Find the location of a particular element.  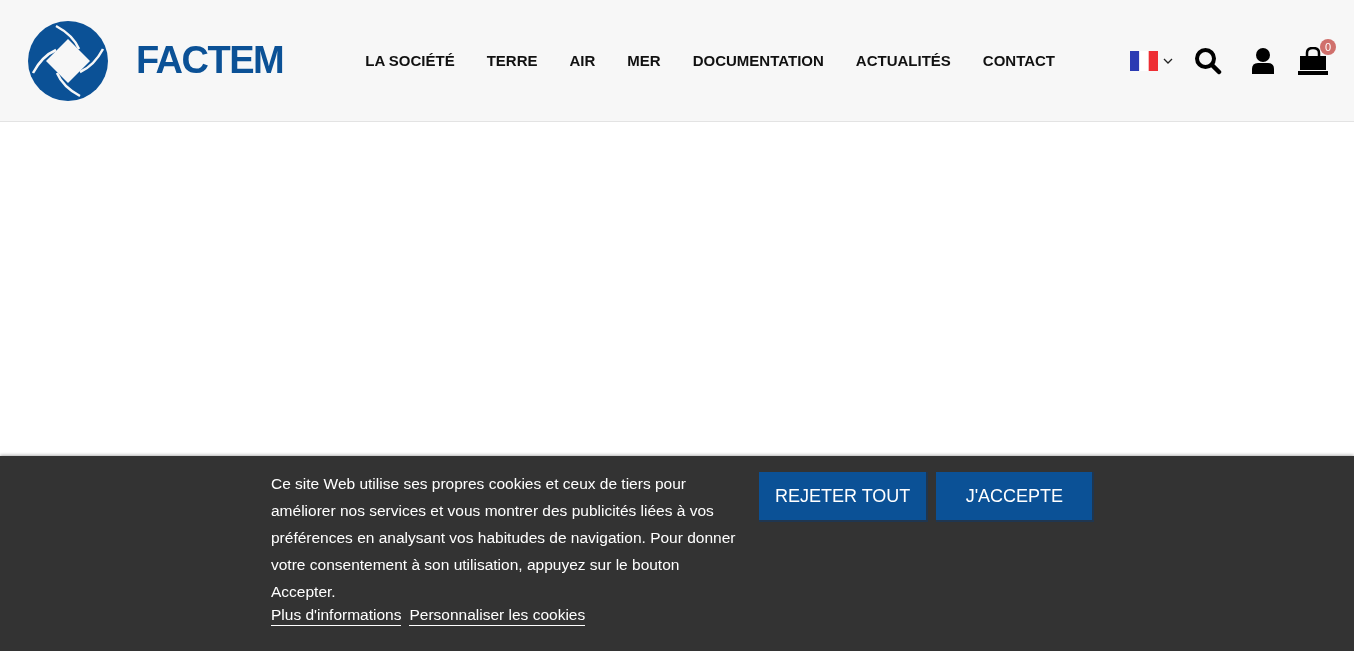

search-icon is located at coordinates (1208, 60).